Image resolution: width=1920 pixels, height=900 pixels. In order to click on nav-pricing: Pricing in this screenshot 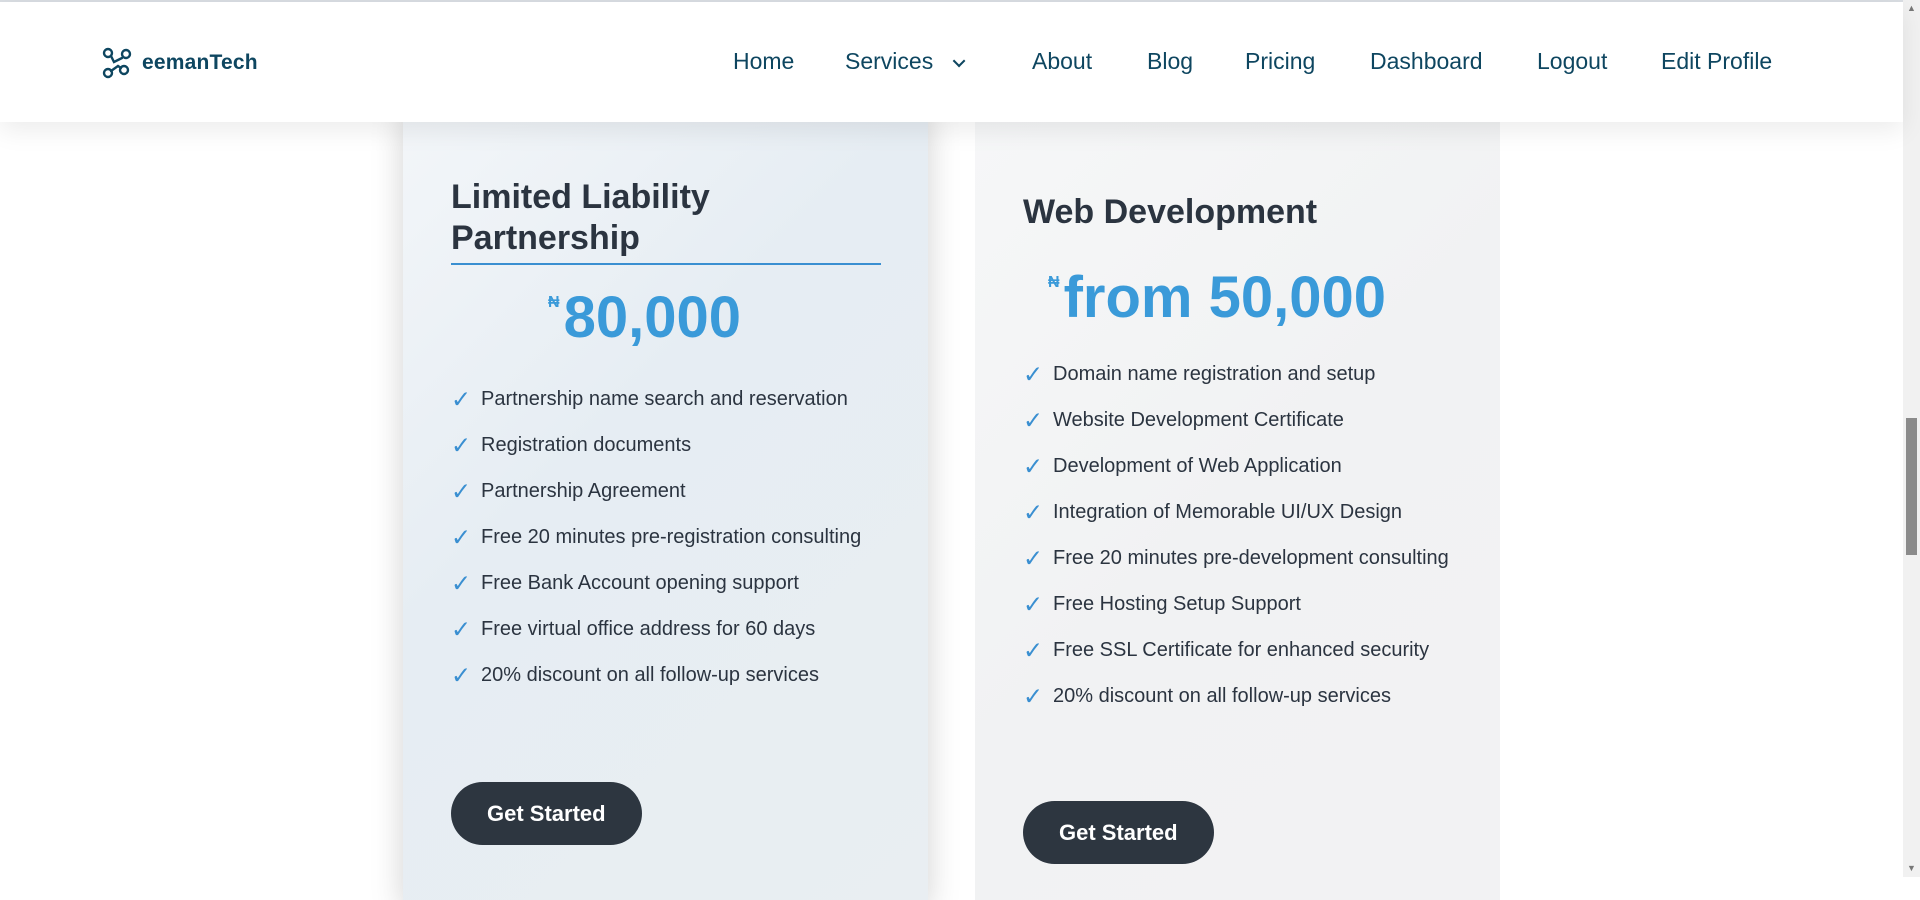, I will do `click(1280, 61)`.